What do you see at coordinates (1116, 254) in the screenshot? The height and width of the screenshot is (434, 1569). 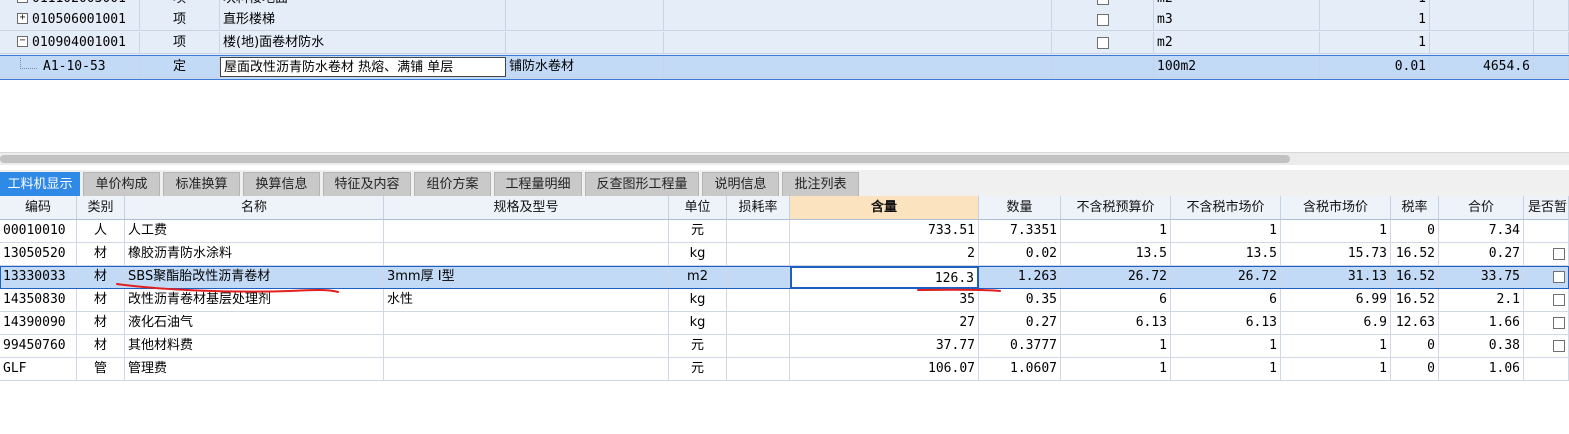 I see `cell-pretax-budget-price: 13.5` at bounding box center [1116, 254].